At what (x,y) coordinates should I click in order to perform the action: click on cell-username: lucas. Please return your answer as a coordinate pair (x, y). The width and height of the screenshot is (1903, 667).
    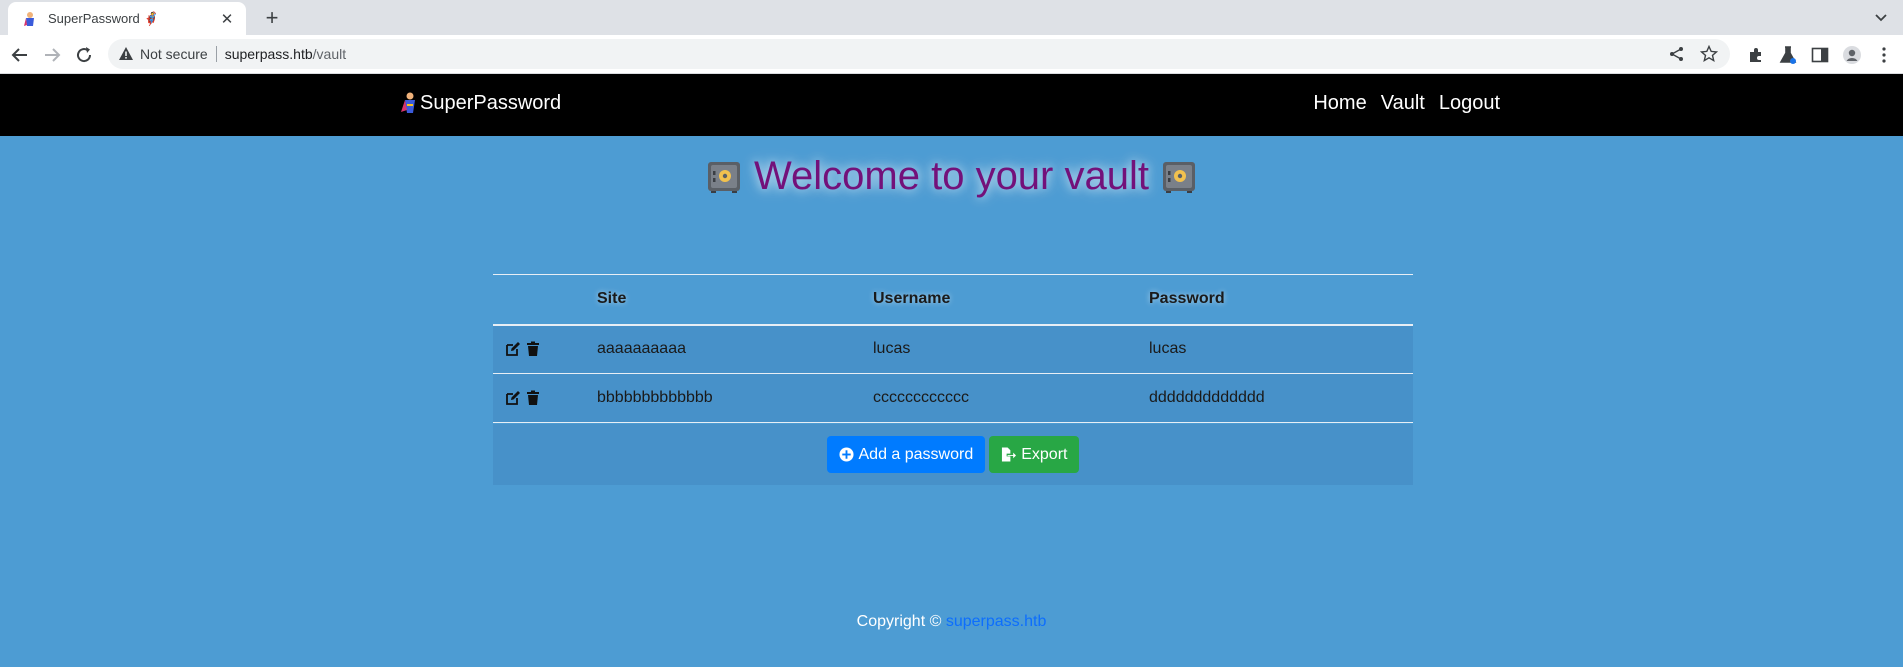
    Looking at the image, I should click on (999, 349).